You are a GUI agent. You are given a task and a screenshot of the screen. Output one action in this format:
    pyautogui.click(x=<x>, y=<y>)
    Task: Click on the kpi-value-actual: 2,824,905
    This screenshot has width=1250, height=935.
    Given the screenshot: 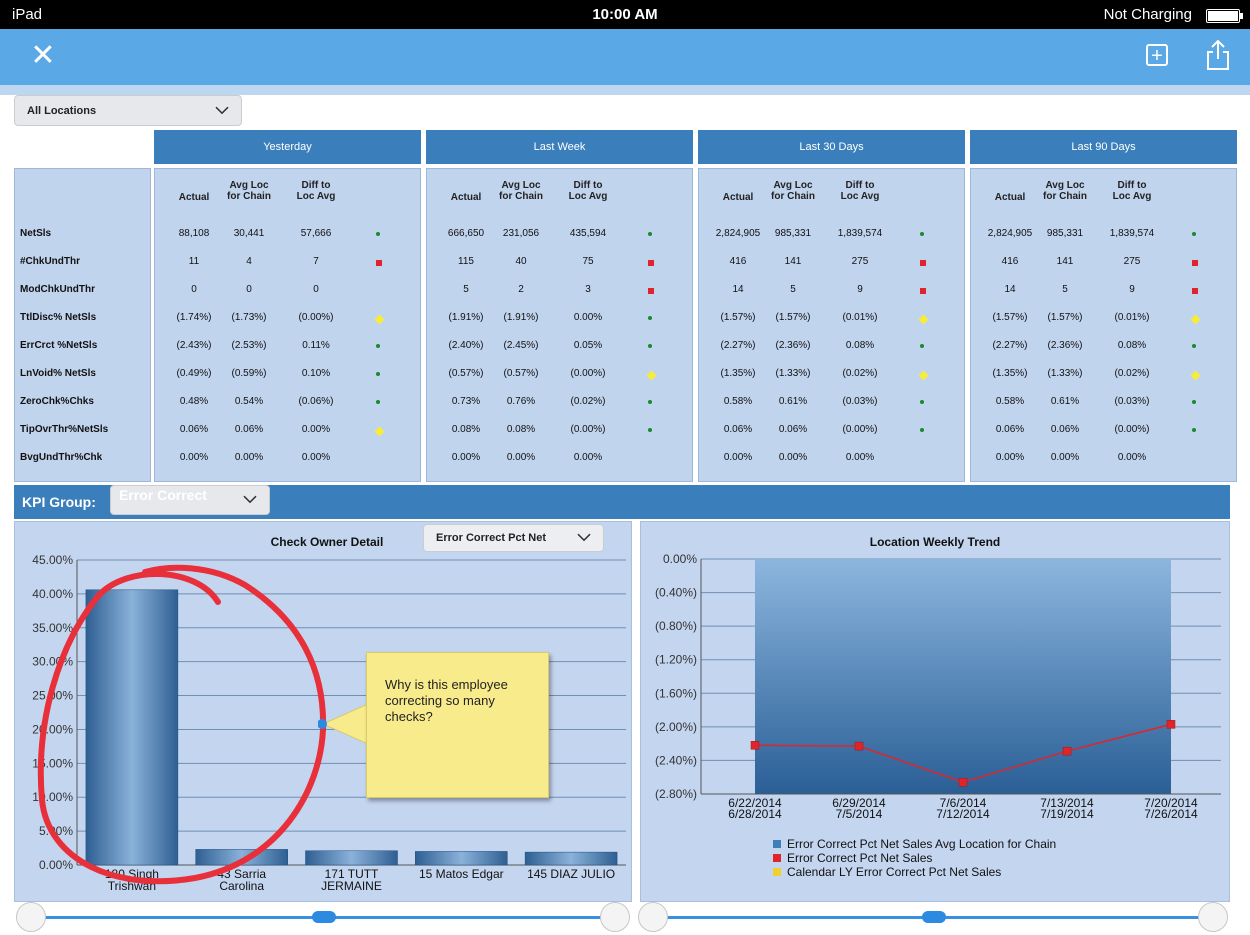 What is the action you would take?
    pyautogui.click(x=1010, y=233)
    